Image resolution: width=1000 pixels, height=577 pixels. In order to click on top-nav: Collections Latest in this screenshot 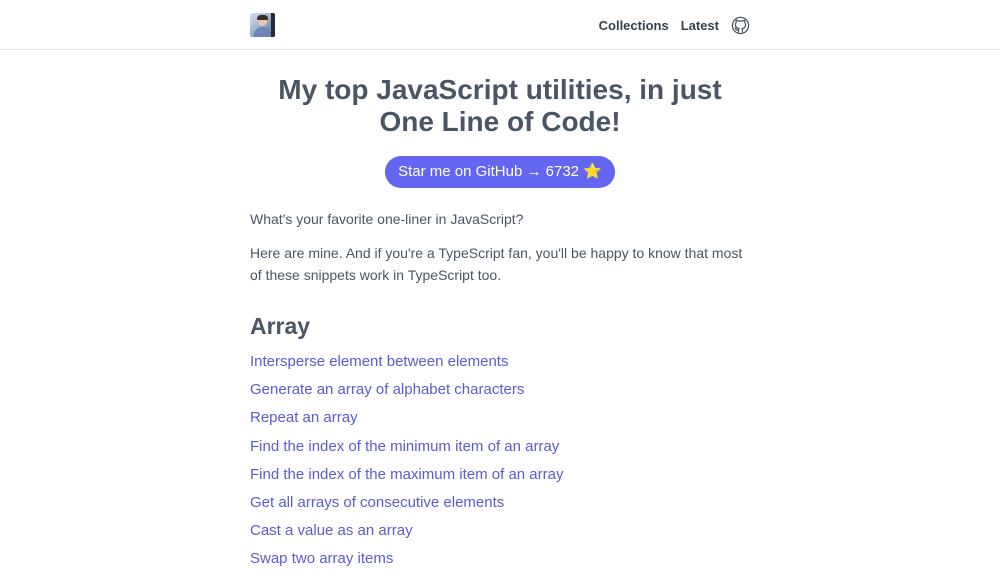, I will do `click(674, 25)`.